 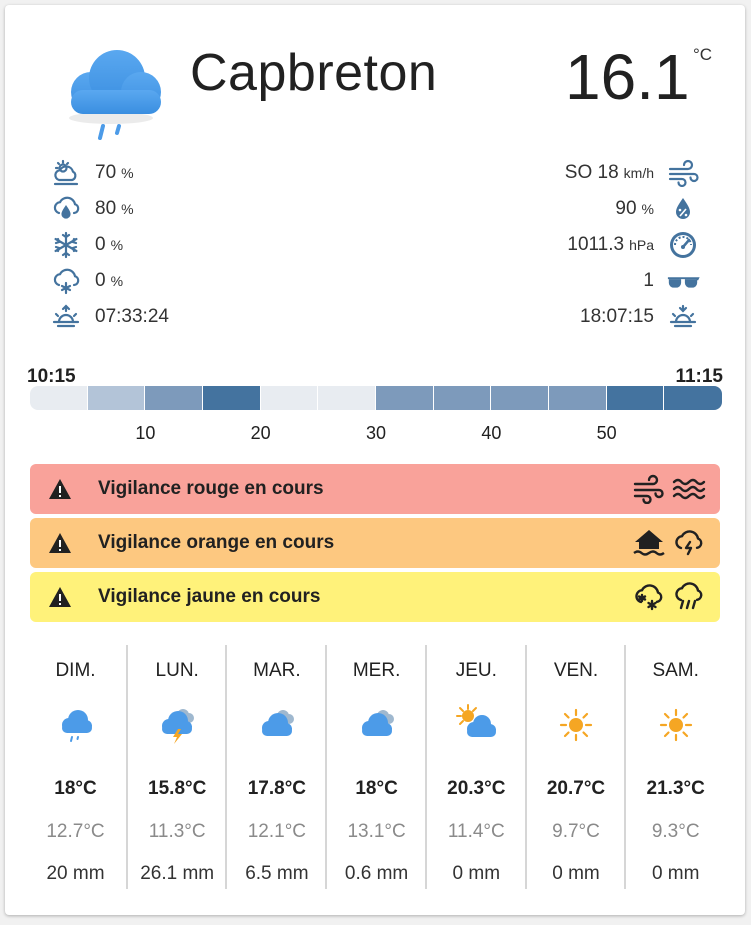 What do you see at coordinates (109, 317) in the screenshot?
I see `attribute-sunrise: 07:33:24` at bounding box center [109, 317].